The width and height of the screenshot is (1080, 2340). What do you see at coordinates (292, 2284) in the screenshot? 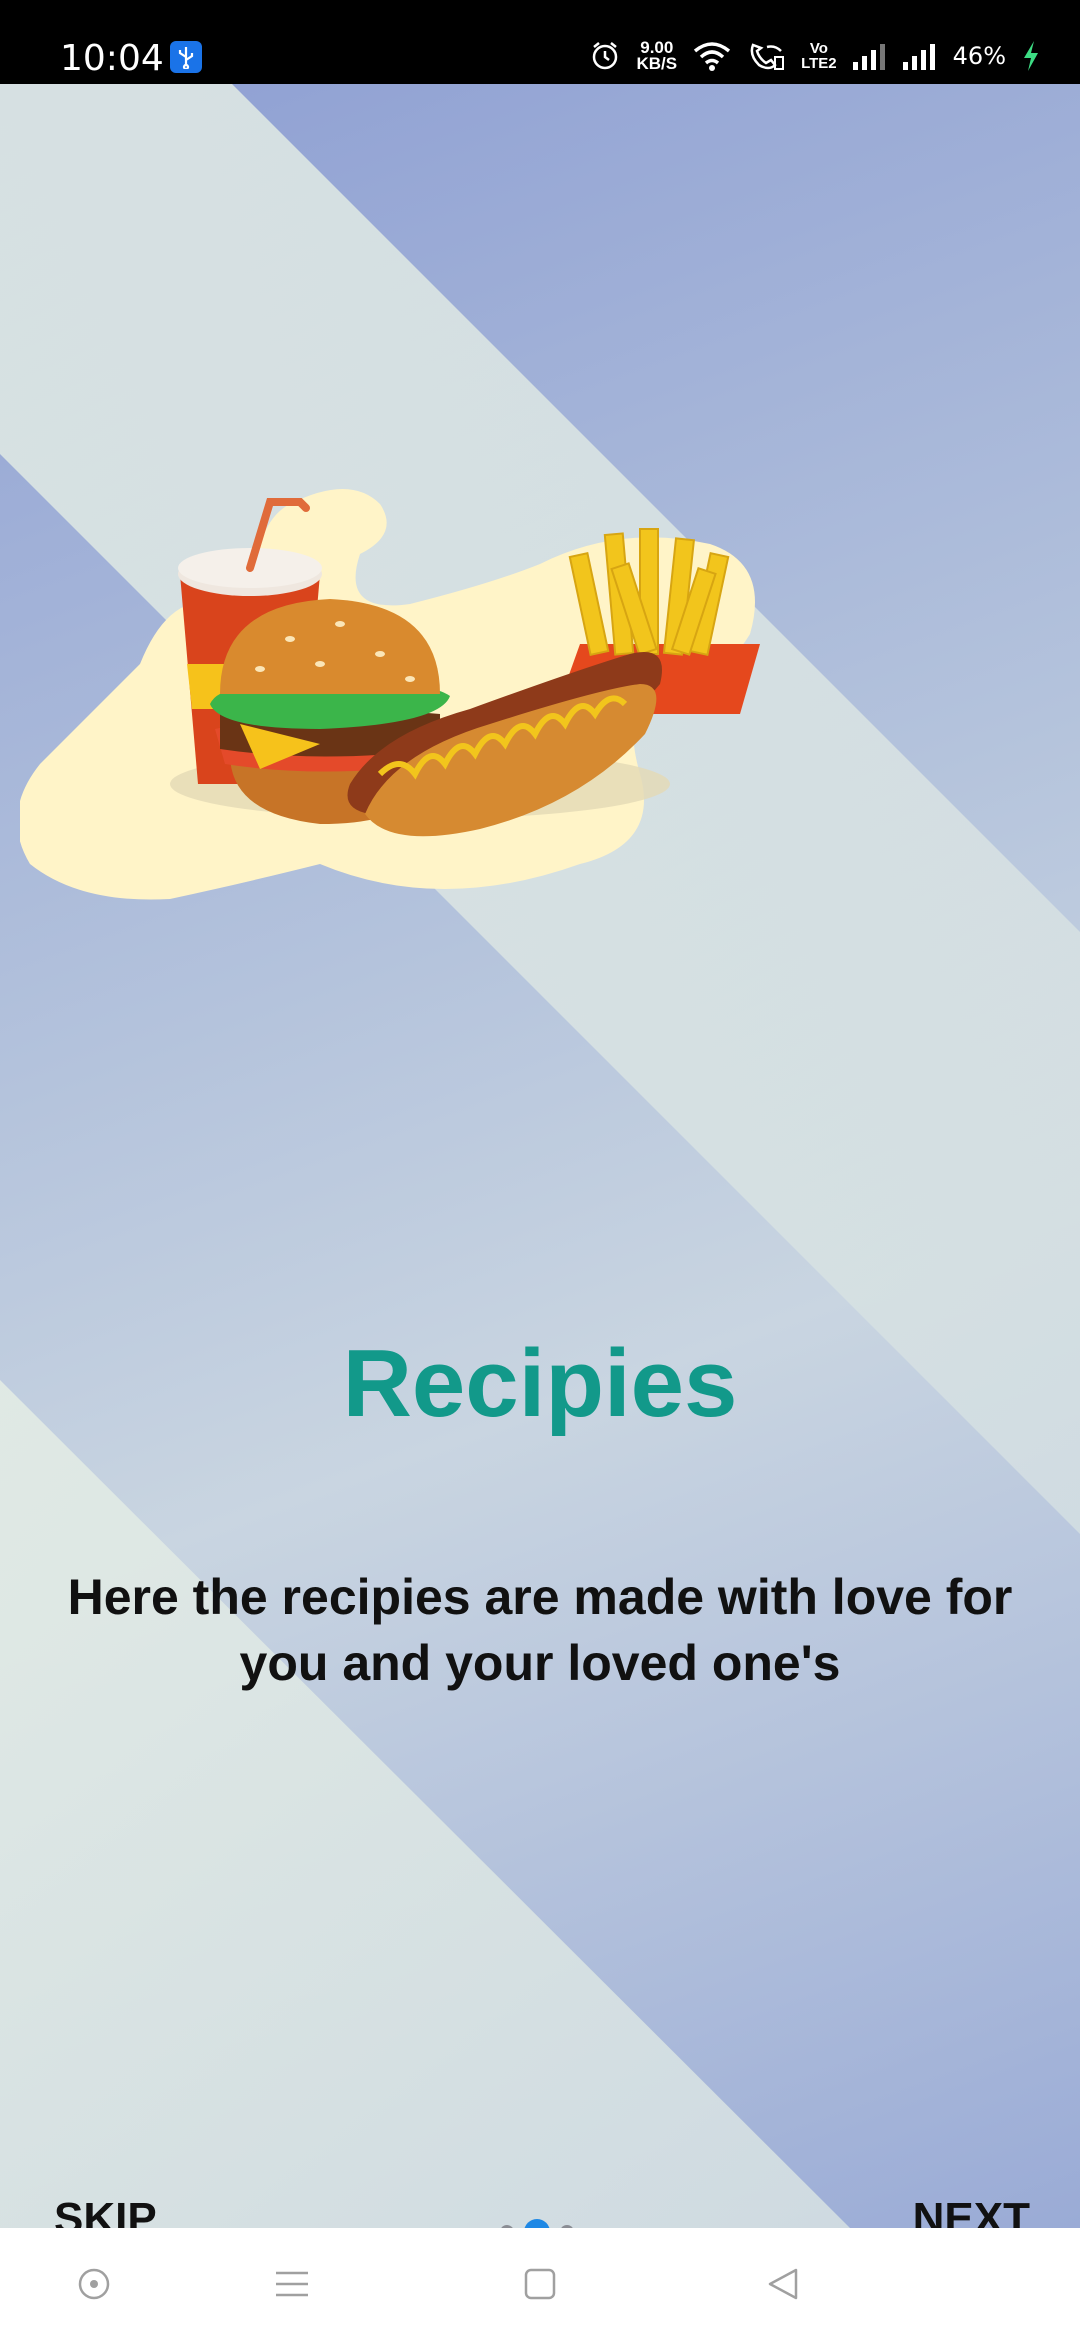
I see `menu-icon` at bounding box center [292, 2284].